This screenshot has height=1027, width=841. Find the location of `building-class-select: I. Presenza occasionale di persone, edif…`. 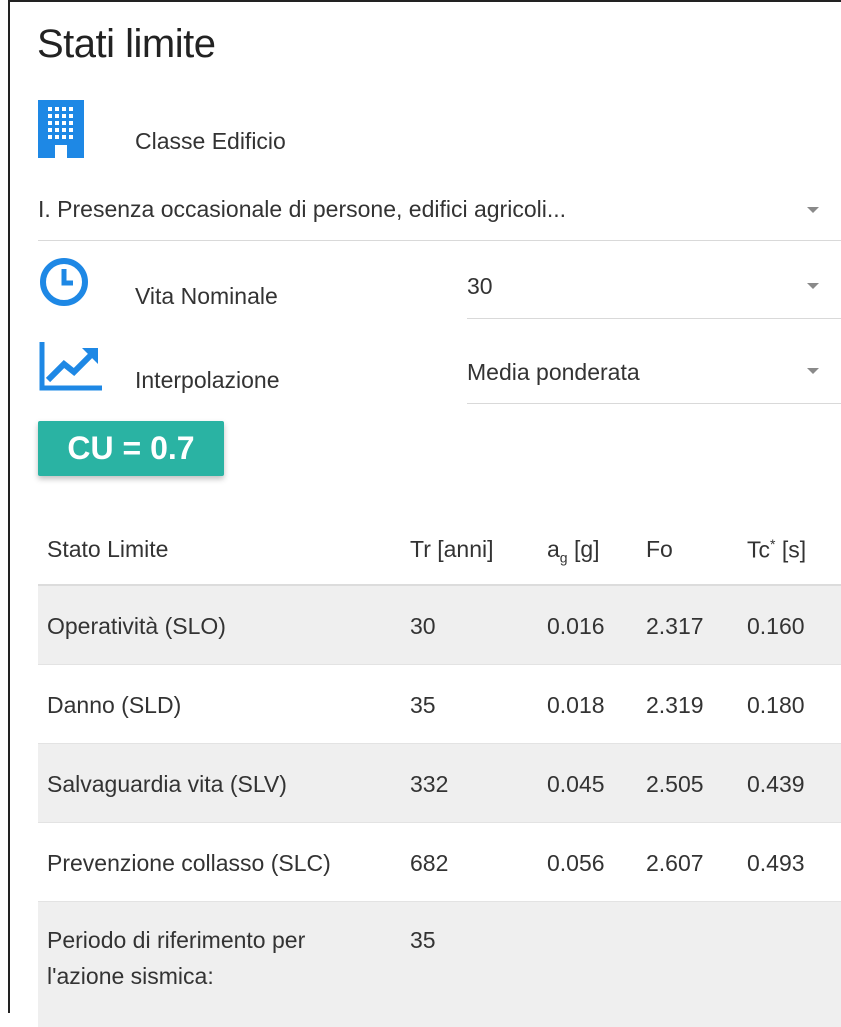

building-class-select: I. Presenza occasionale di persone, edif… is located at coordinates (439, 213).